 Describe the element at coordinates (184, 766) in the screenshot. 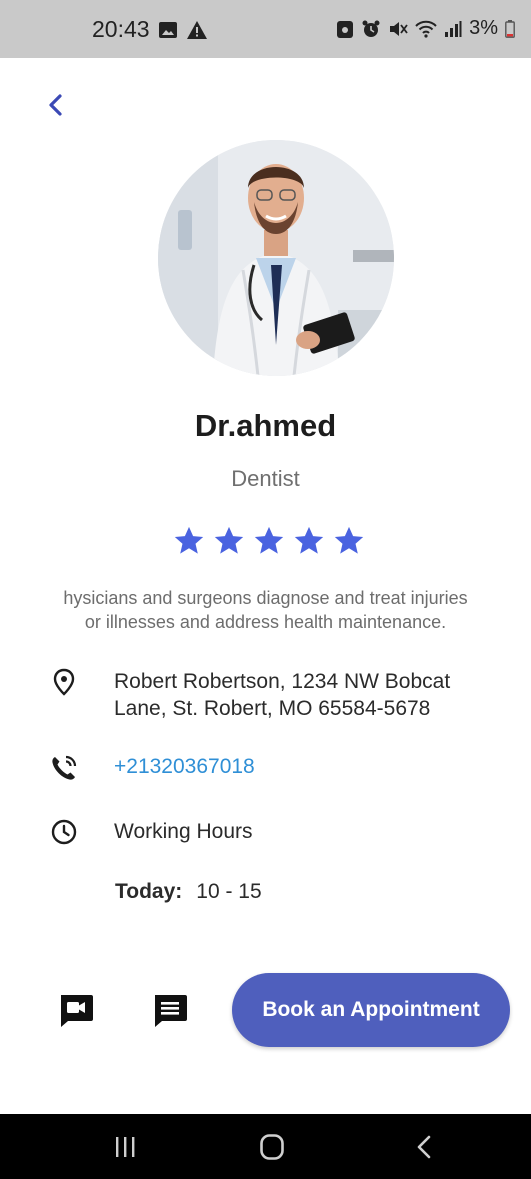

I see `phone-number-link: +21320367018` at that location.